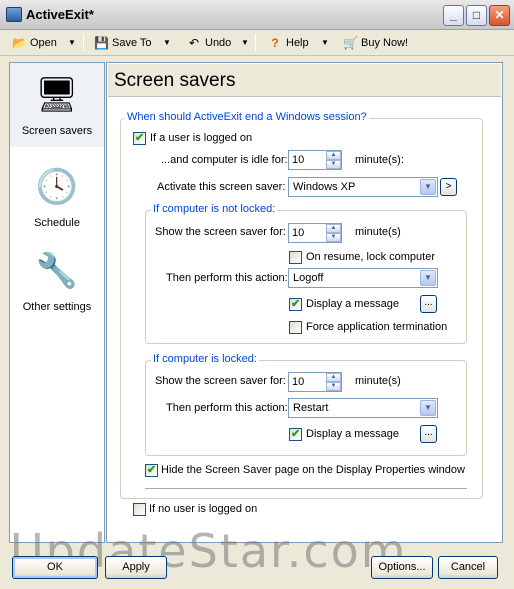  What do you see at coordinates (352, 304) in the screenshot?
I see `not-locked-display-message-label: Display a message` at bounding box center [352, 304].